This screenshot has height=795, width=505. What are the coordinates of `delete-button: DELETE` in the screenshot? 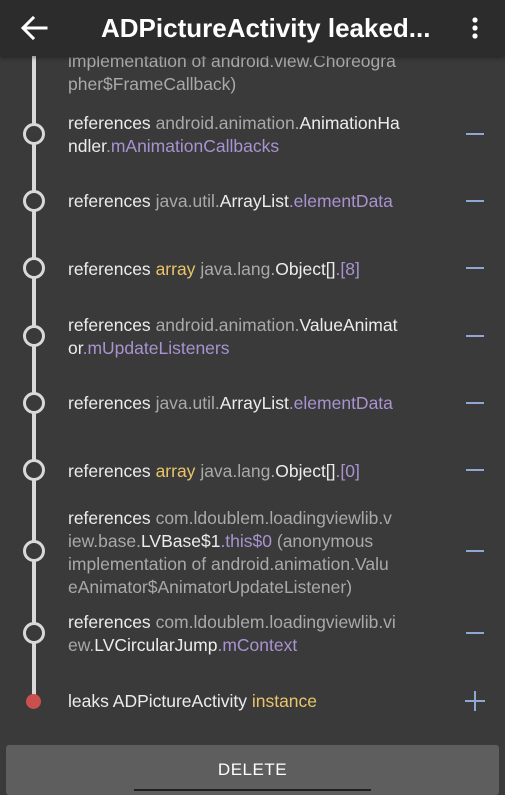 It's located at (252, 770).